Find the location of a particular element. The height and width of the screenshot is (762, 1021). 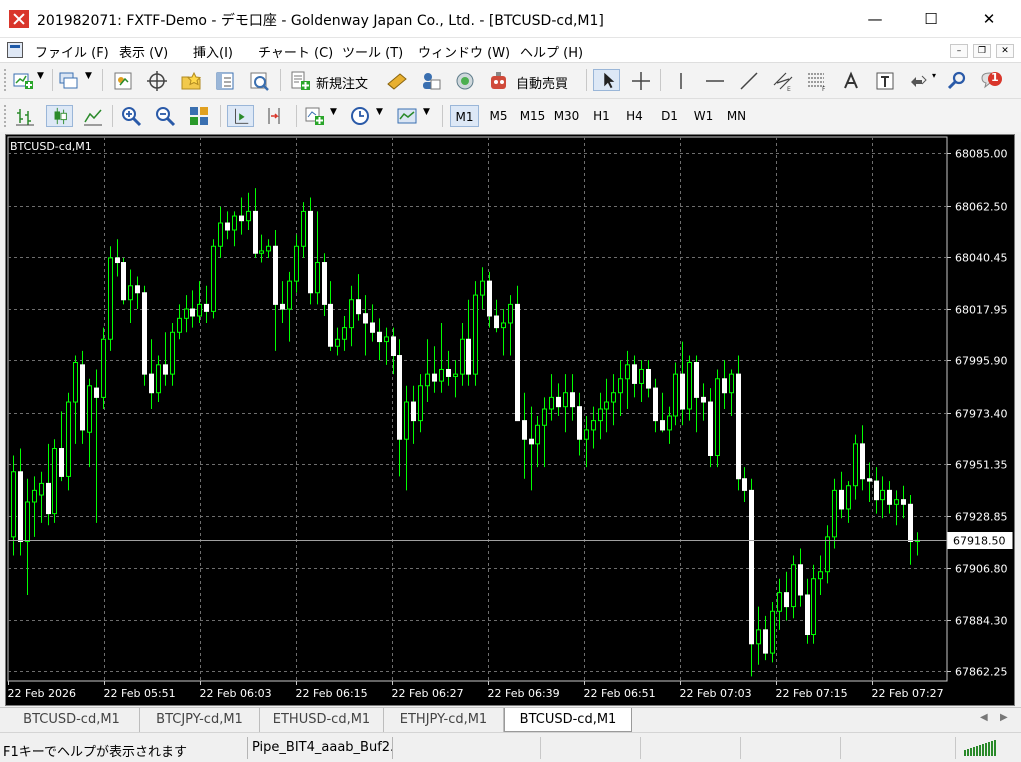

new-order-icon is located at coordinates (300, 81).